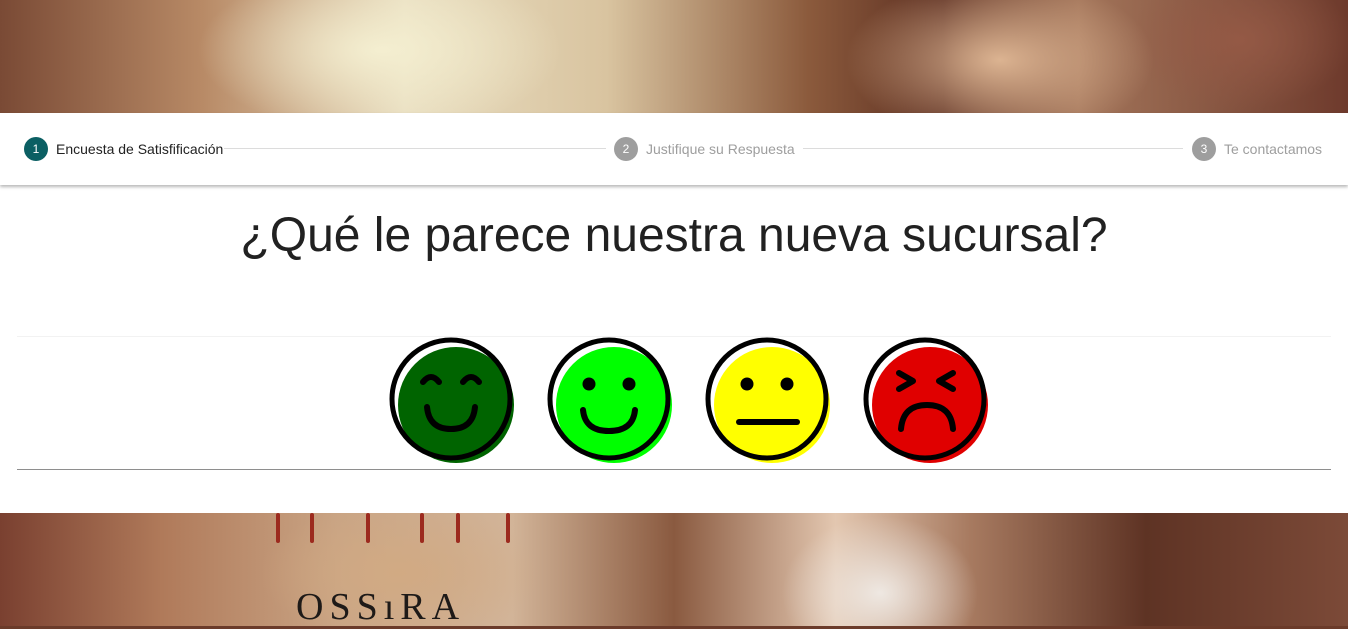 This screenshot has height=629, width=1348. I want to click on rating-neutral-button, so click(769, 401).